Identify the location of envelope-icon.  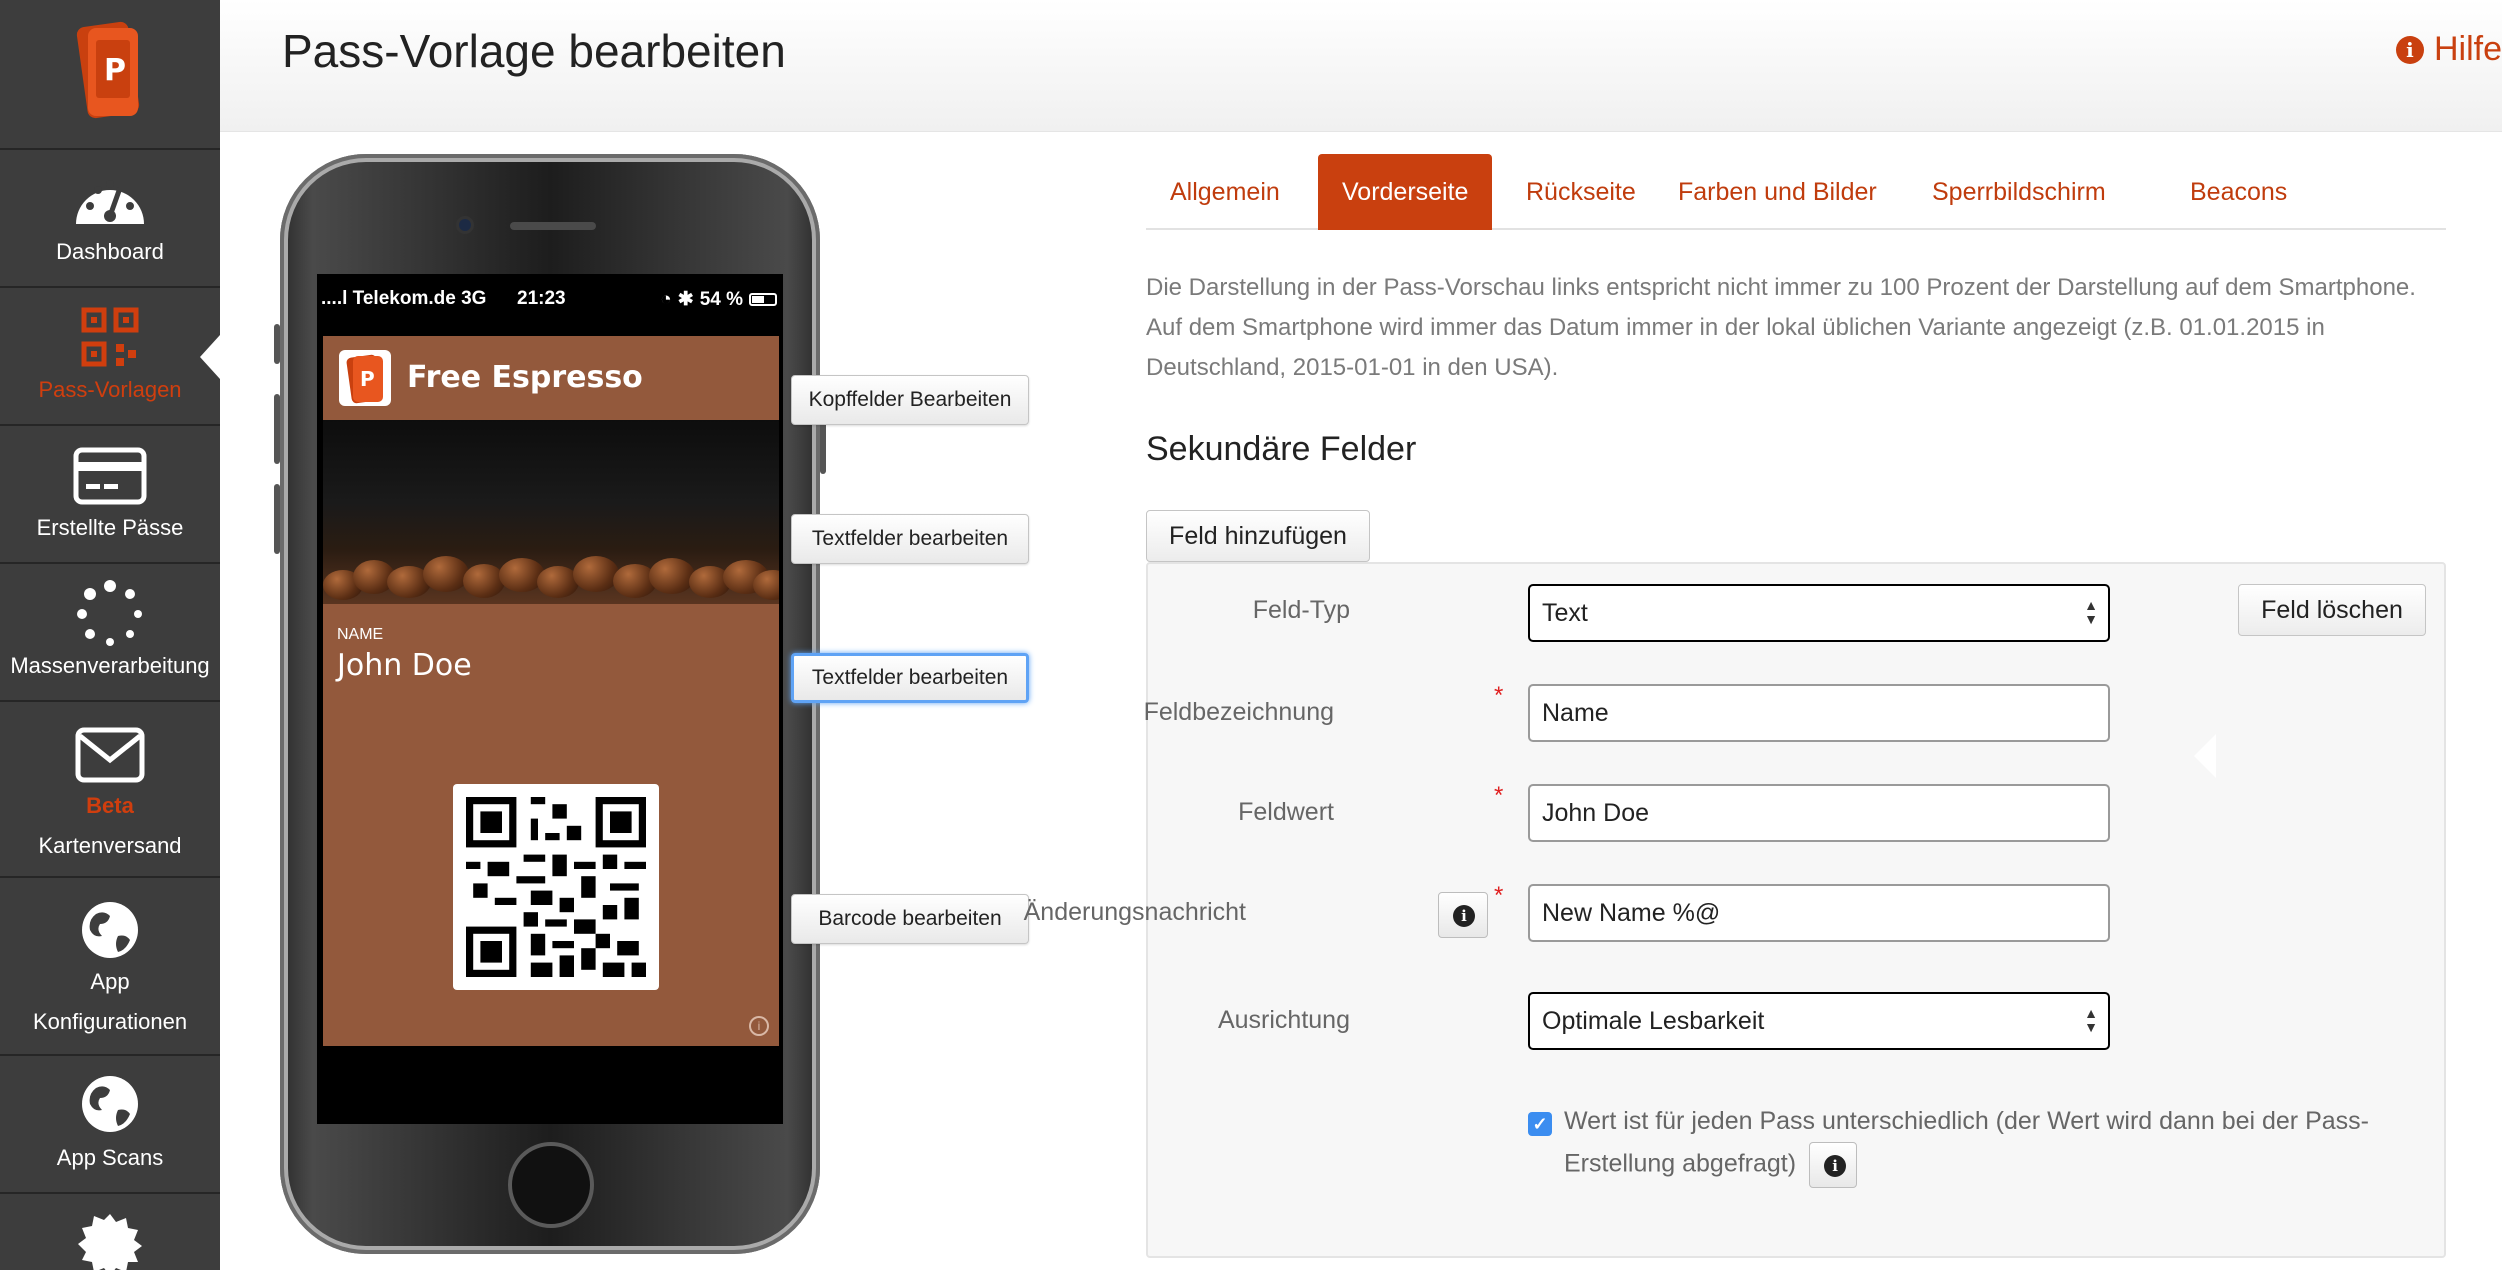
(110, 755).